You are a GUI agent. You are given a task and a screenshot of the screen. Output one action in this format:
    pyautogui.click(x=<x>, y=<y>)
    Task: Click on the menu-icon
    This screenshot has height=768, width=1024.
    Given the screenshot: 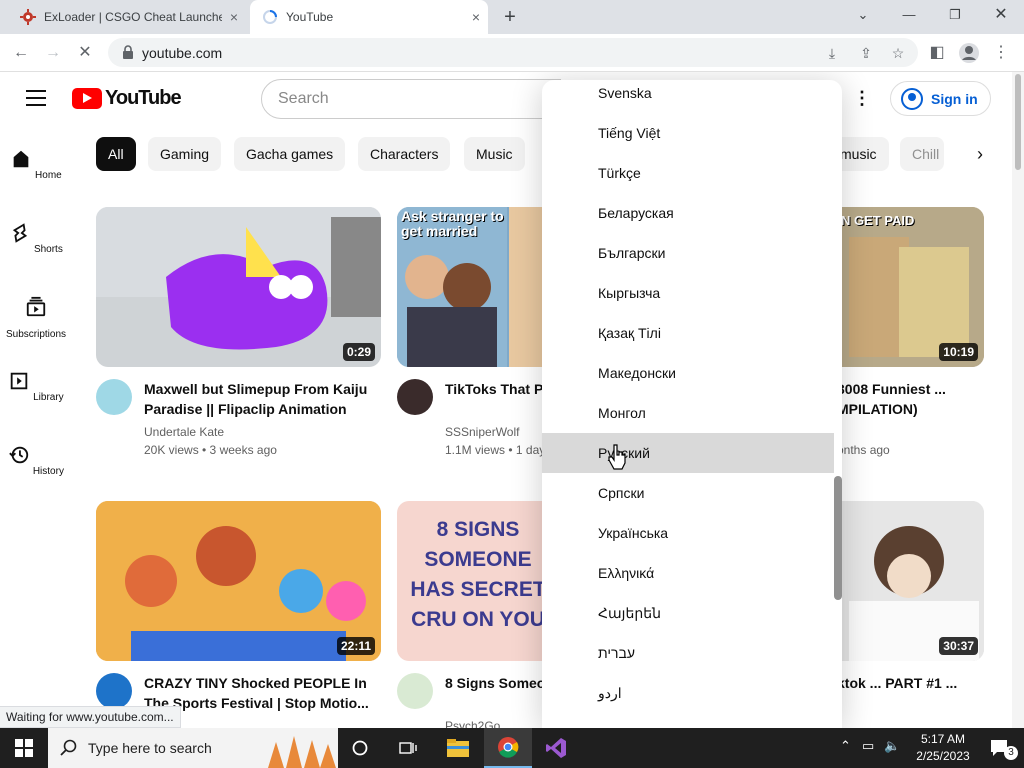 What is the action you would take?
    pyautogui.click(x=36, y=98)
    